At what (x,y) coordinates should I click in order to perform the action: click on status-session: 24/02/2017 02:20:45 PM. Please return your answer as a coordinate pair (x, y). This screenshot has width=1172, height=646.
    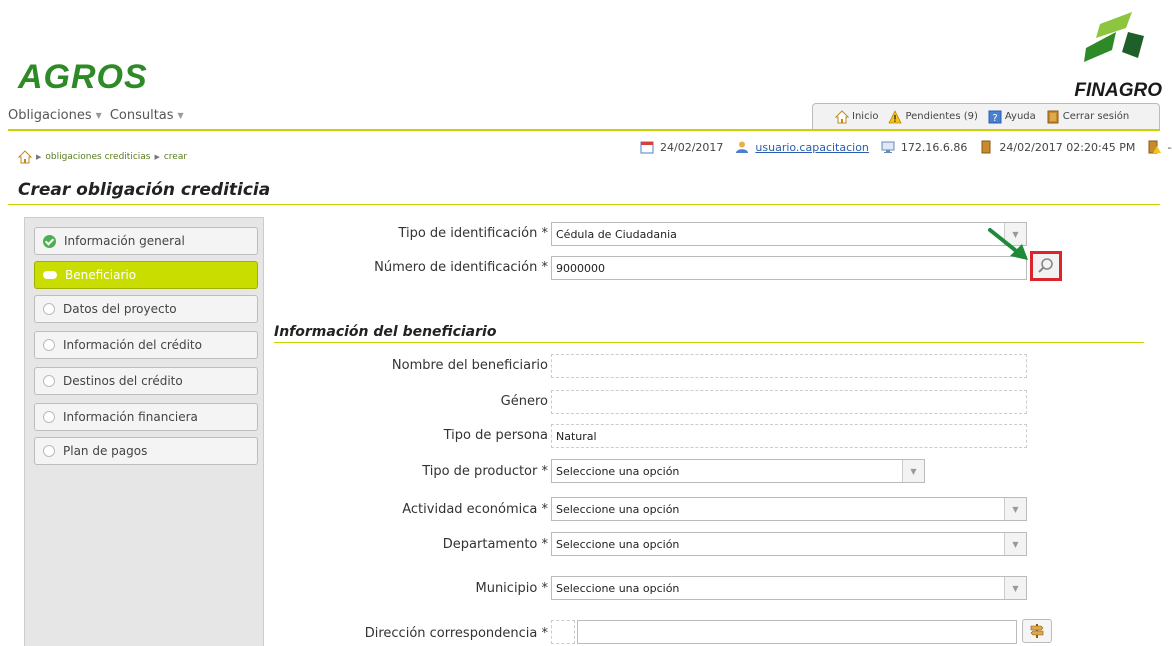
    Looking at the image, I should click on (1057, 147).